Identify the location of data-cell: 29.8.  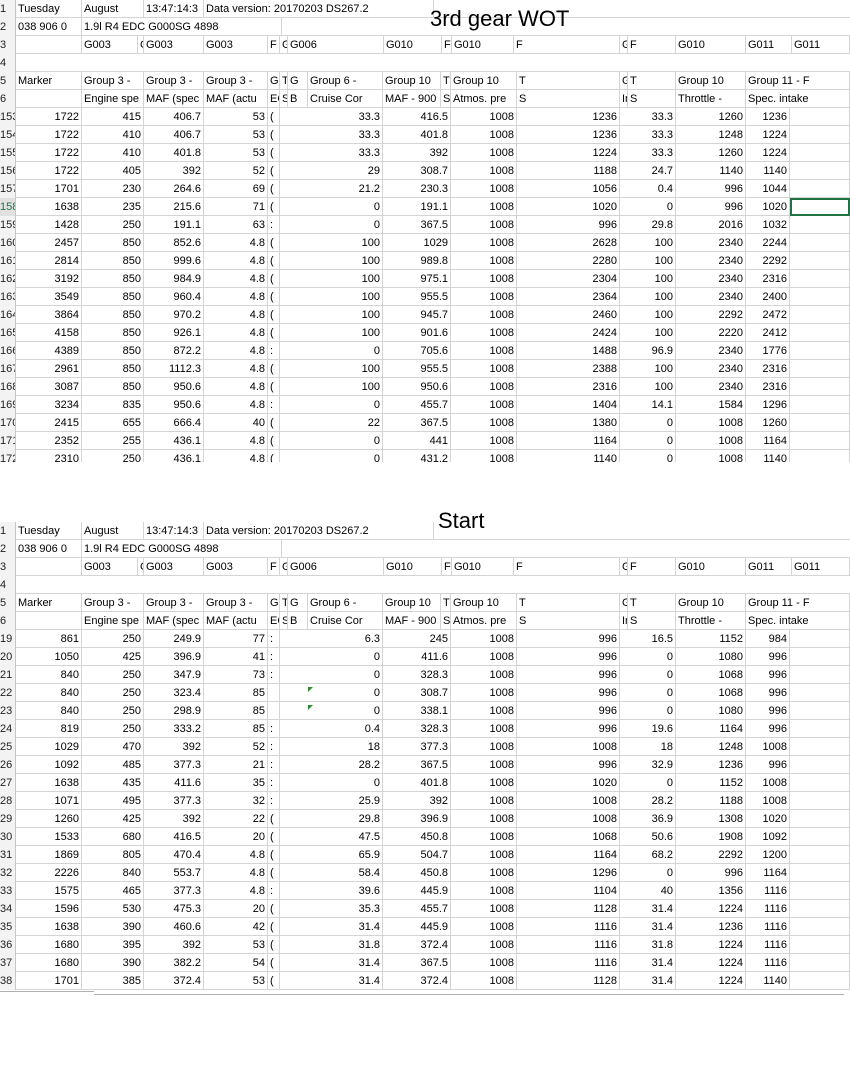
(335, 819).